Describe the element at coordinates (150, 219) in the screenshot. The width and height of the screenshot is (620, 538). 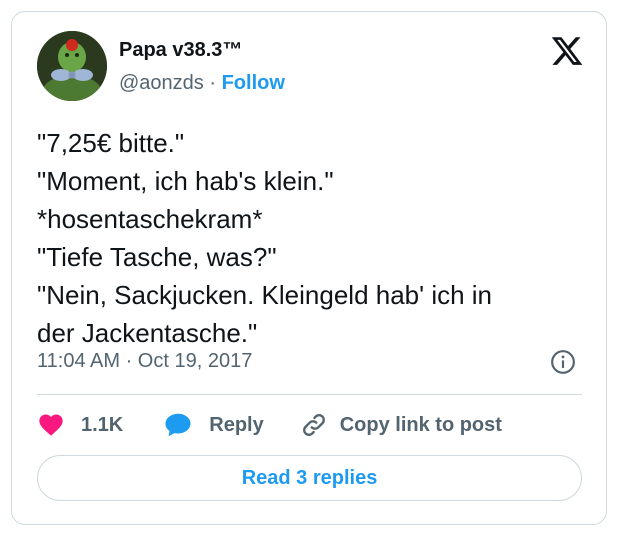
I see `post-text-line: *hosentaschekram*` at that location.